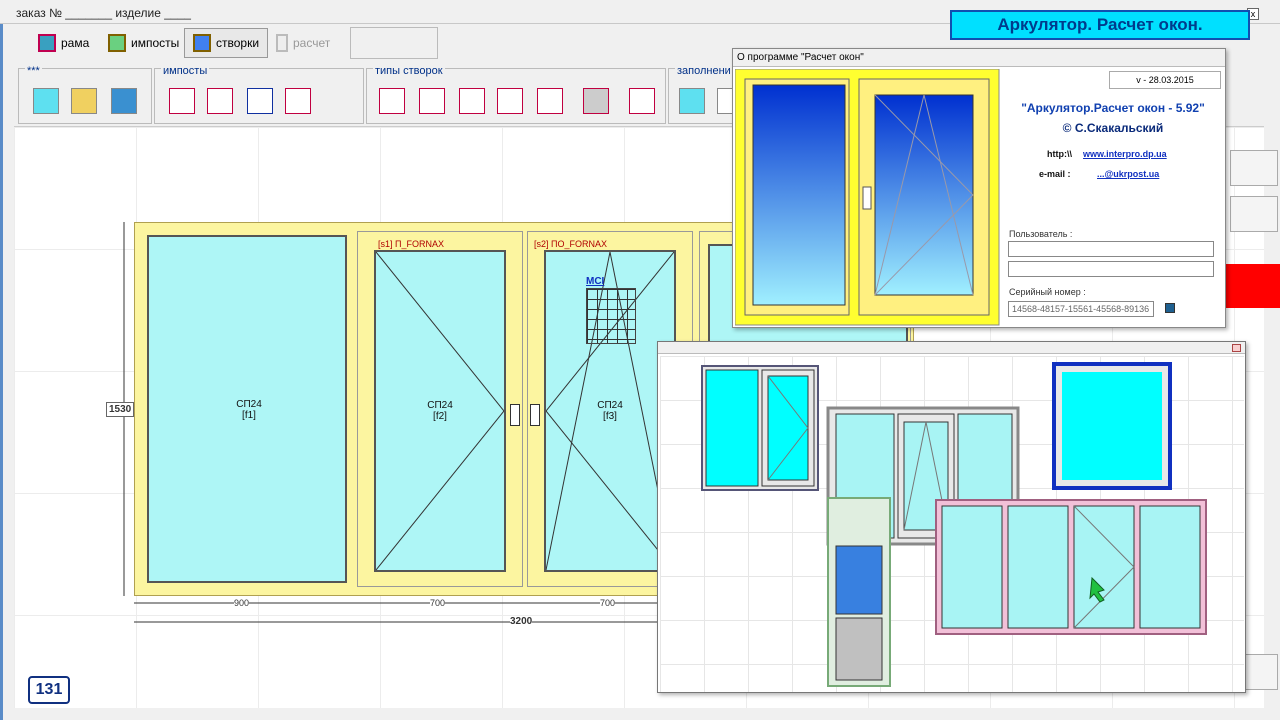 The width and height of the screenshot is (1280, 720). What do you see at coordinates (298, 101) in the screenshot?
I see `delete-impost-icon` at bounding box center [298, 101].